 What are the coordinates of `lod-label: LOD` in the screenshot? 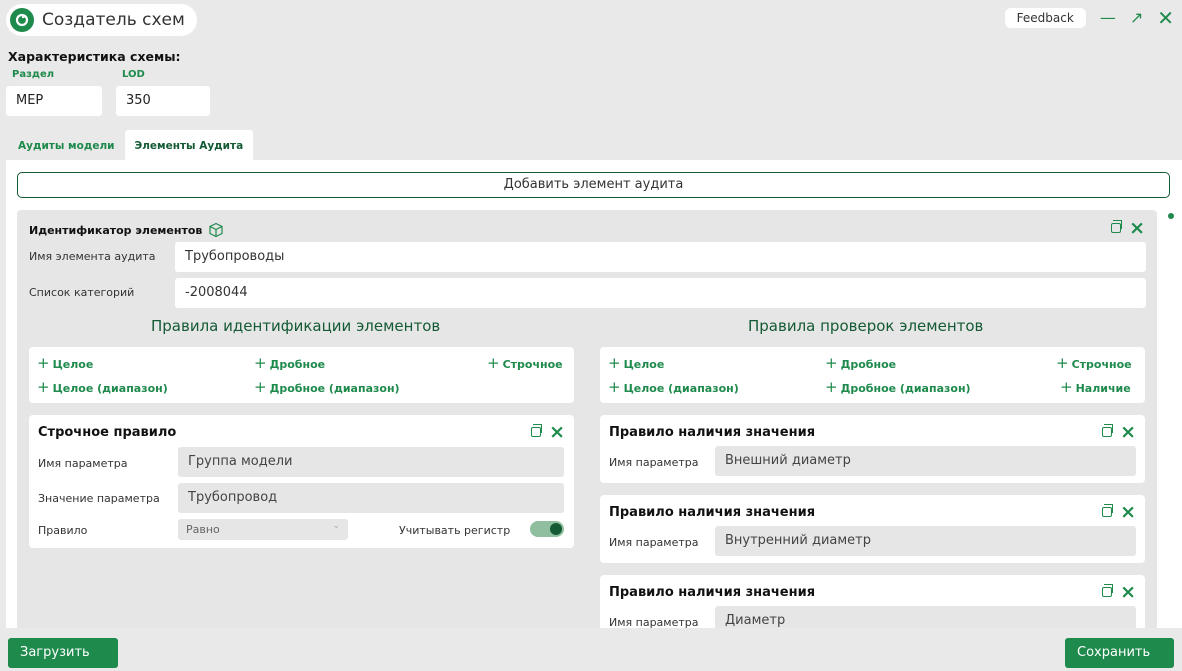 It's located at (133, 74).